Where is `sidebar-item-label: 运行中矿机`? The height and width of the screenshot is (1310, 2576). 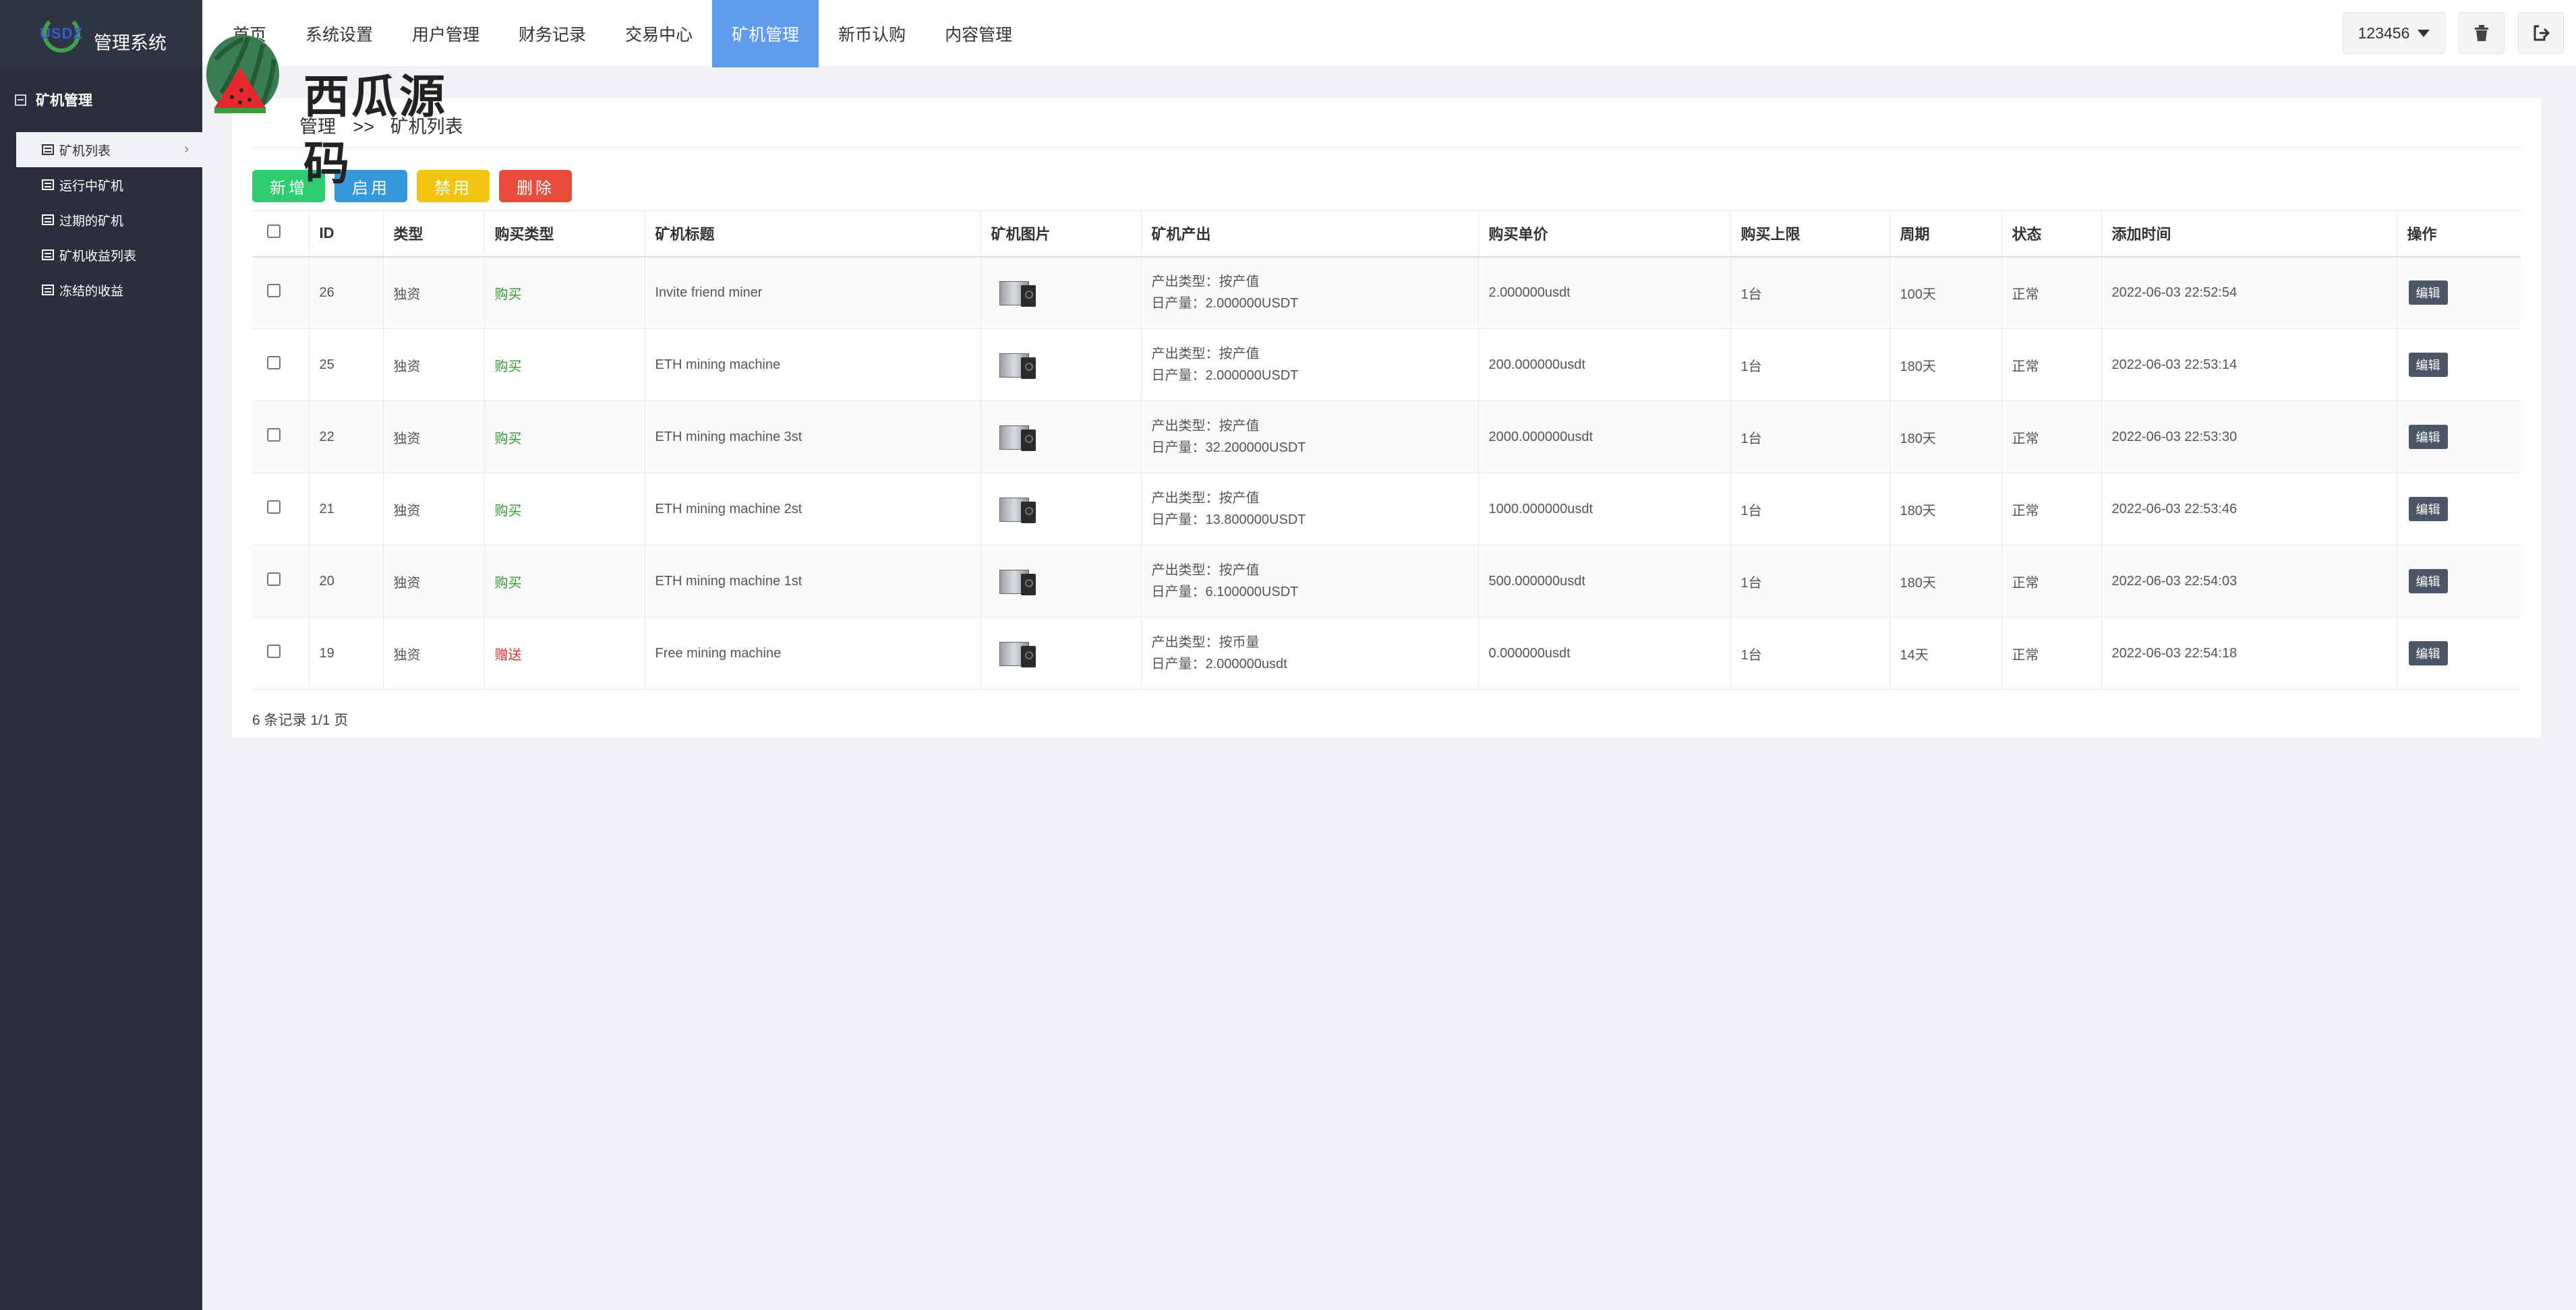
sidebar-item-label: 运行中矿机 is located at coordinates (92, 186).